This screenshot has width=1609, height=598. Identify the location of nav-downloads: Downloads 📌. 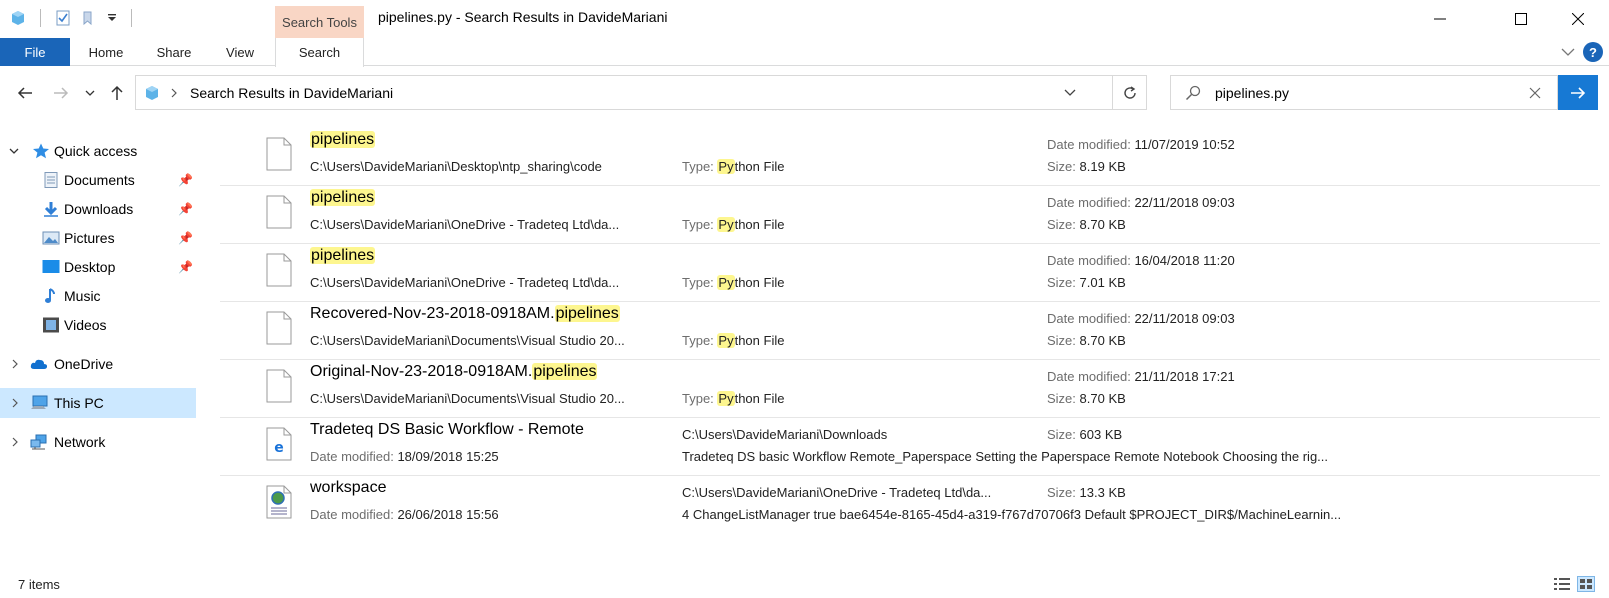
(98, 209).